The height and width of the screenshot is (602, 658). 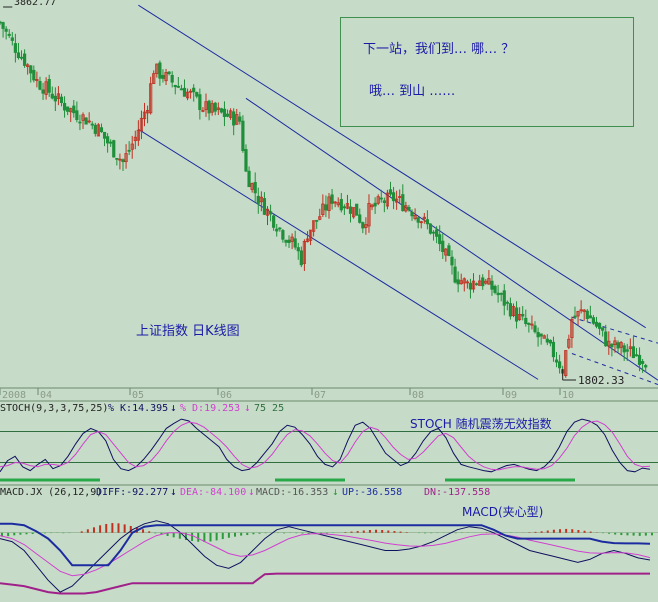 What do you see at coordinates (568, 395) in the screenshot?
I see `x-tick-label: 10` at bounding box center [568, 395].